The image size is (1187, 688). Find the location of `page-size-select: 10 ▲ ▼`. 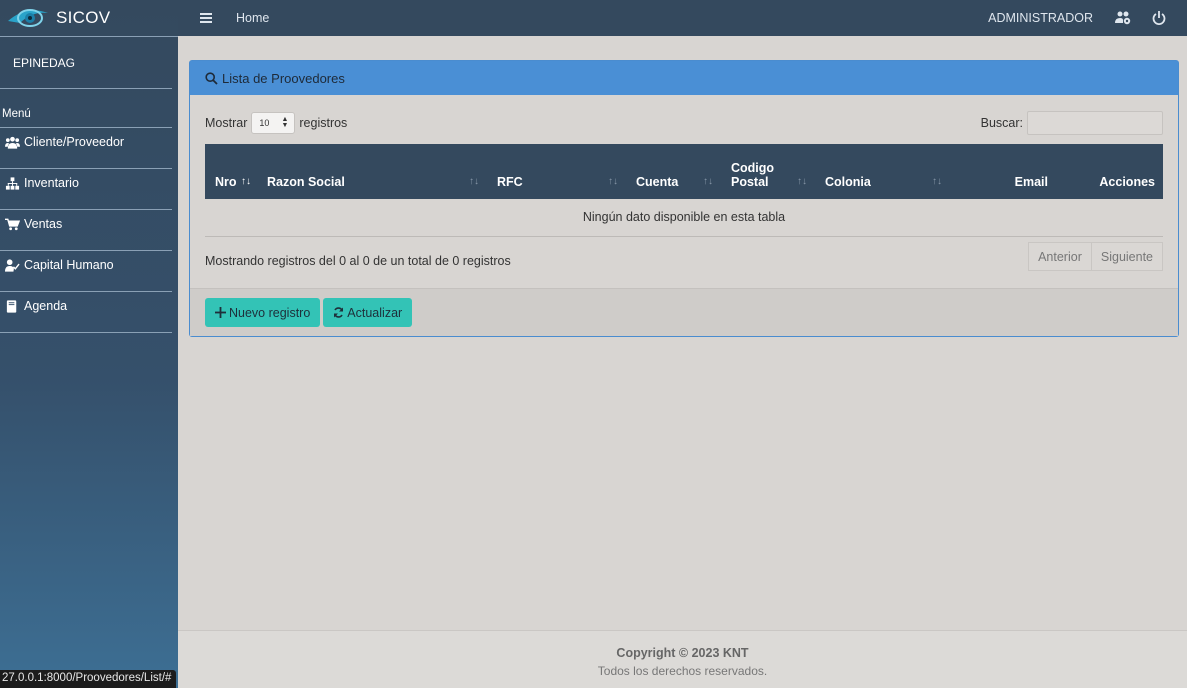

page-size-select: 10 ▲ ▼ is located at coordinates (273, 123).